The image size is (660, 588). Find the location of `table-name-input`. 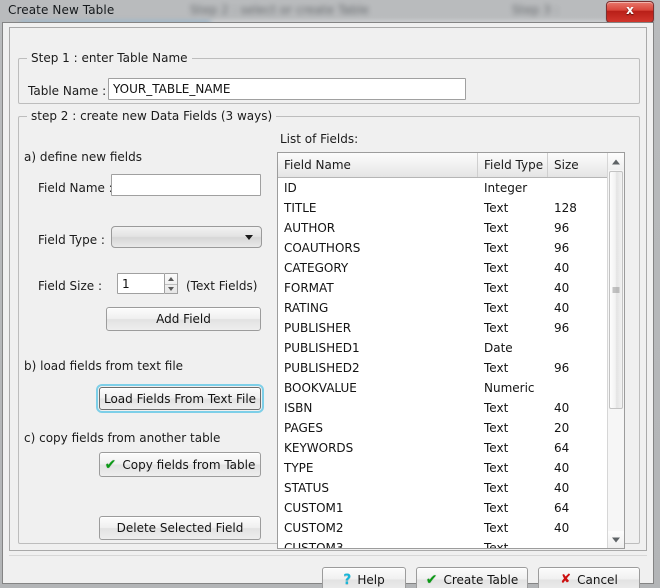

table-name-input is located at coordinates (287, 89).